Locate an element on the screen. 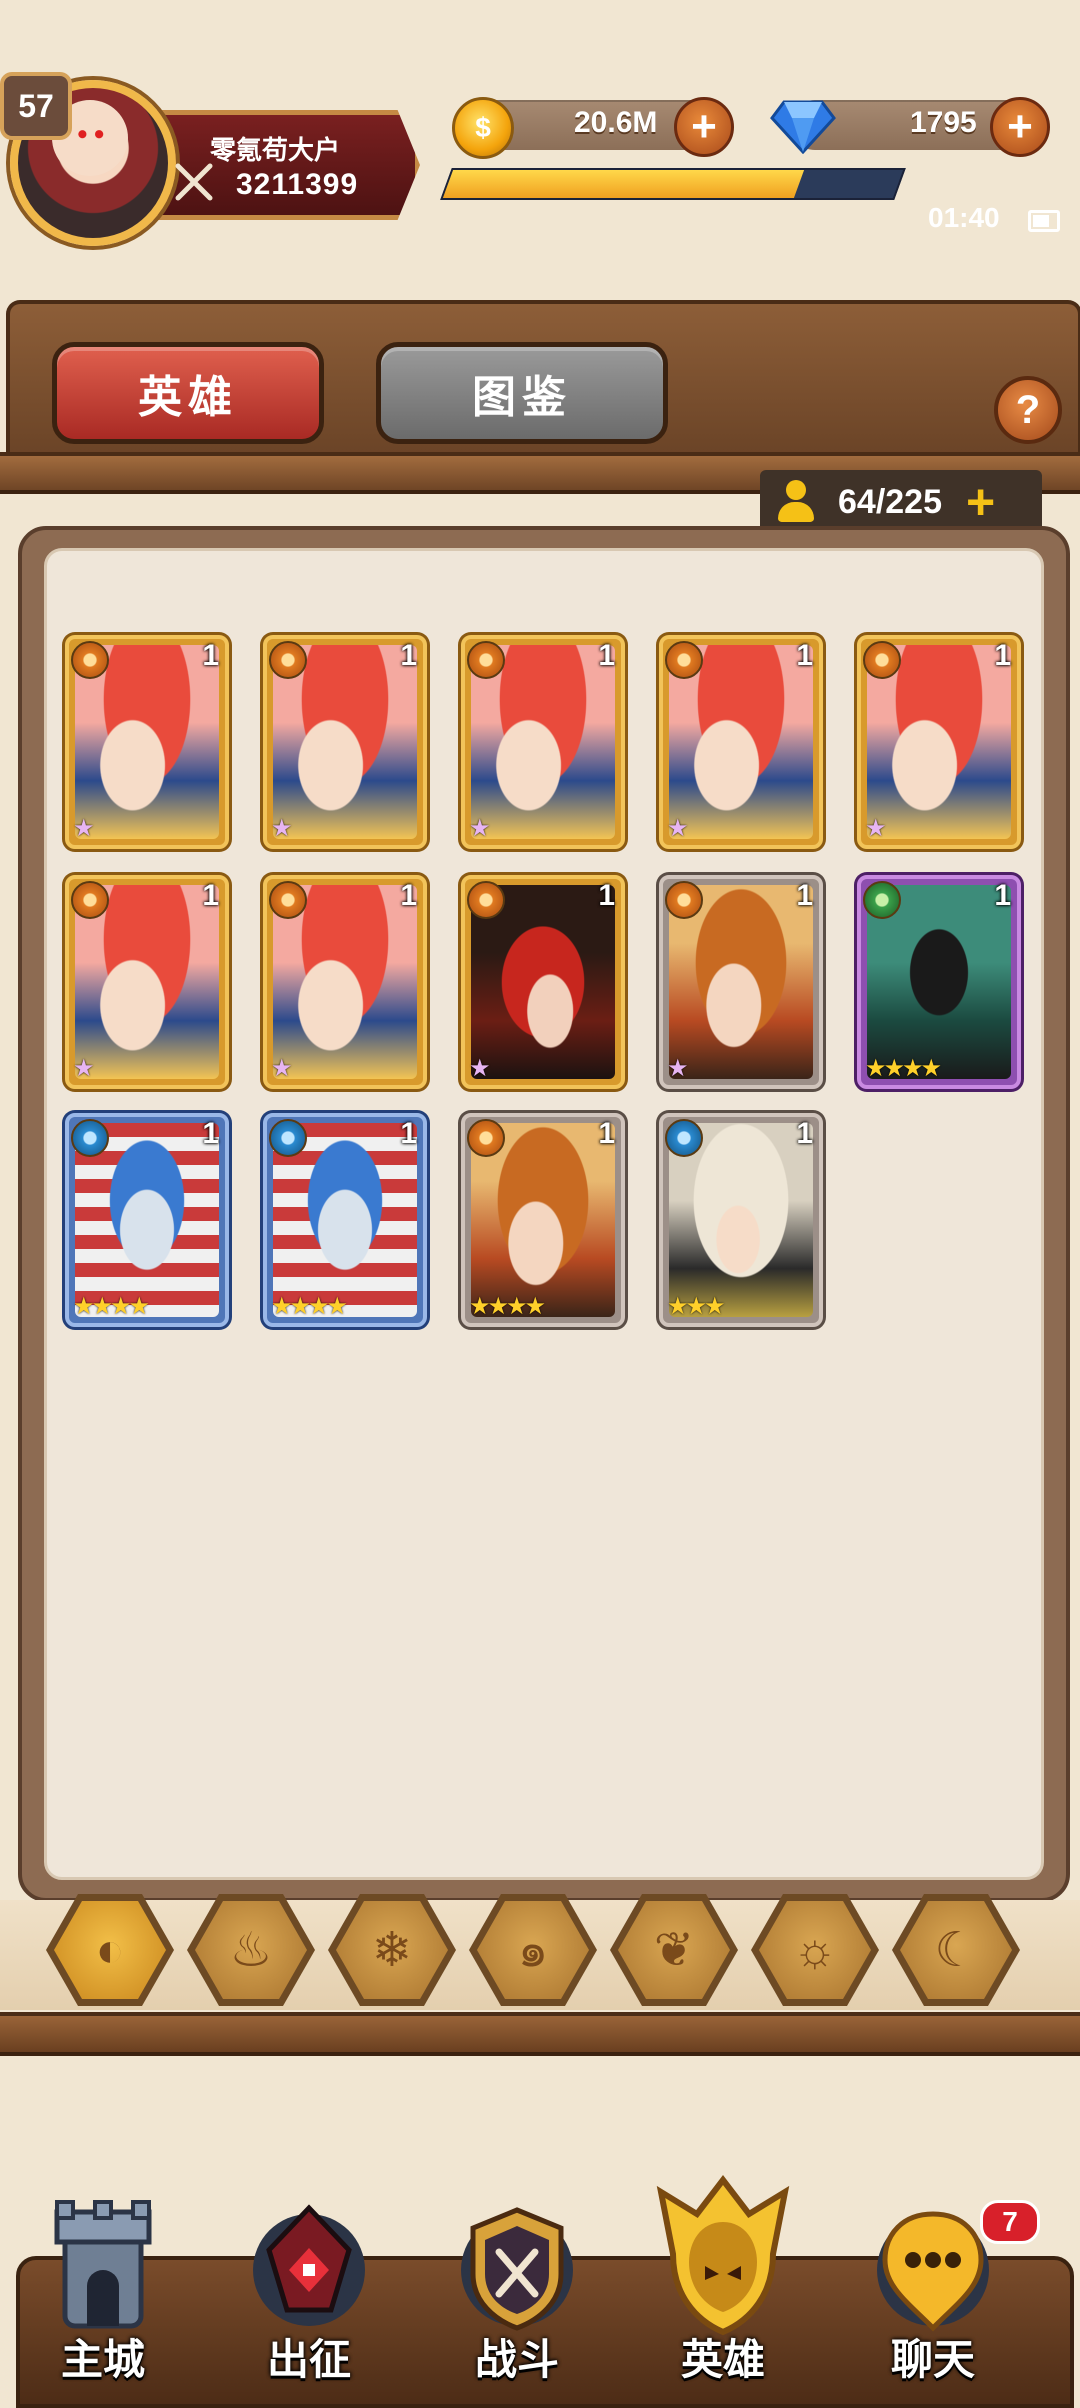 Image resolution: width=1080 pixels, height=2408 pixels. battle-icon is located at coordinates (517, 2269).